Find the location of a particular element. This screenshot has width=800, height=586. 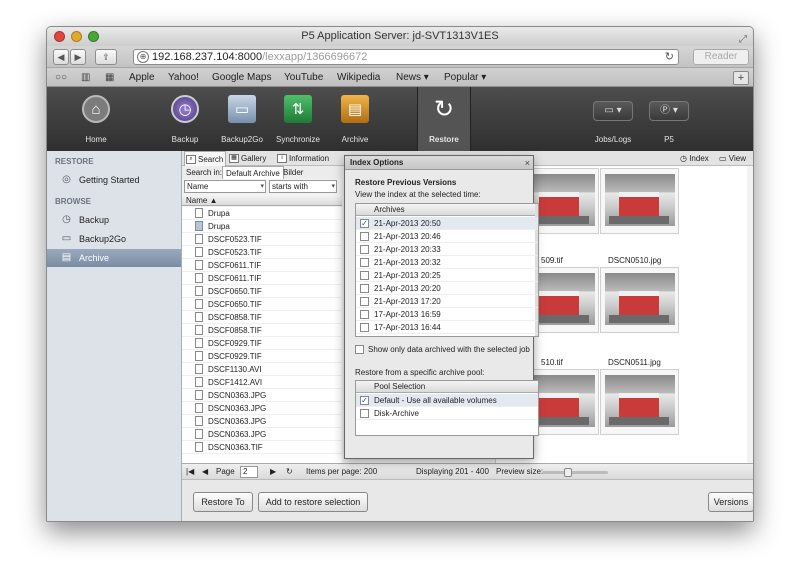

search-in-default-archive: Default Archive is located at coordinates (253, 172).